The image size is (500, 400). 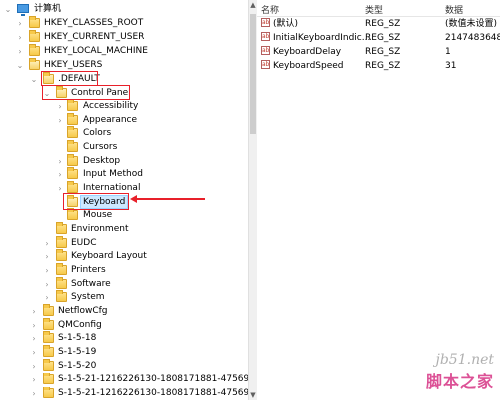 I want to click on tree-item-keyboard-layout: › Keyboard Layout, so click(x=143, y=256).